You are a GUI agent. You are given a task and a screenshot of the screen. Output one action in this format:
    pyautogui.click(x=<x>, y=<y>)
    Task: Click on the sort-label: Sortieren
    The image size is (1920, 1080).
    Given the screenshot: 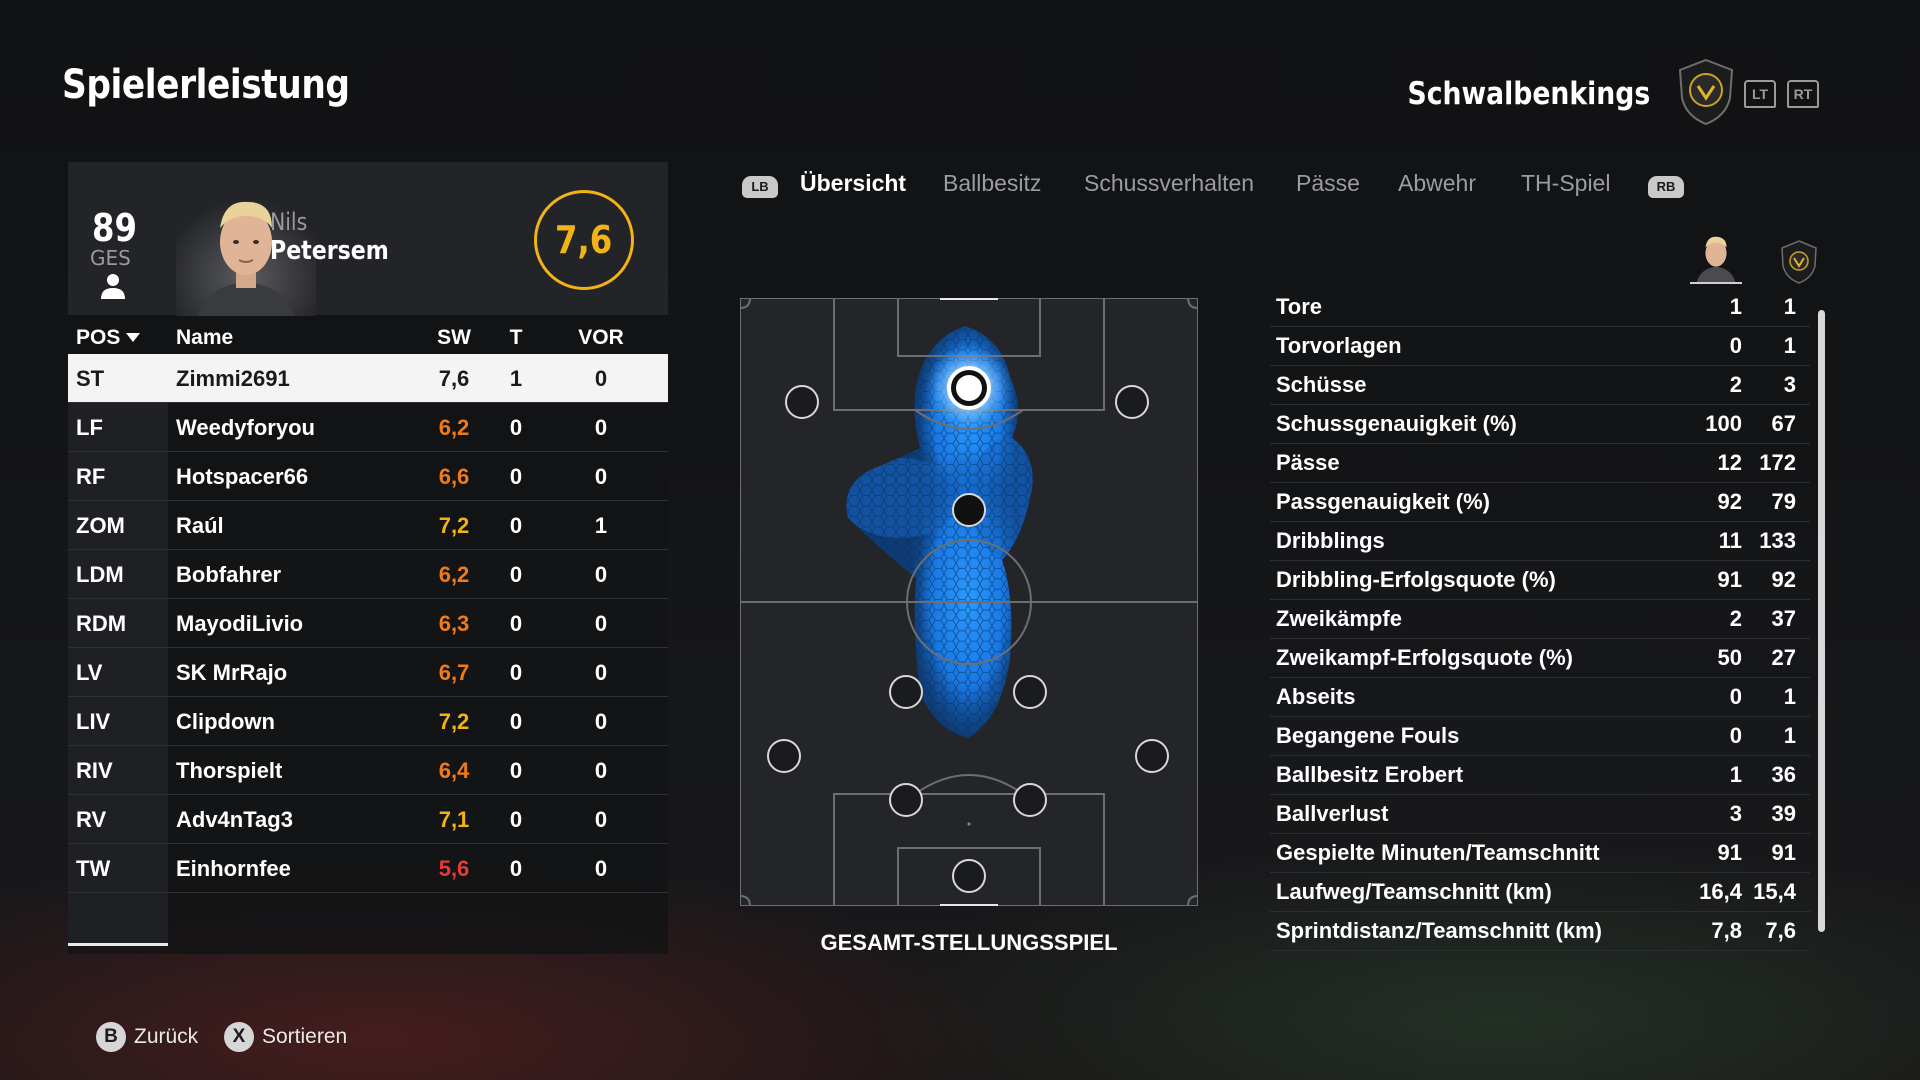 What is the action you would take?
    pyautogui.click(x=305, y=1036)
    